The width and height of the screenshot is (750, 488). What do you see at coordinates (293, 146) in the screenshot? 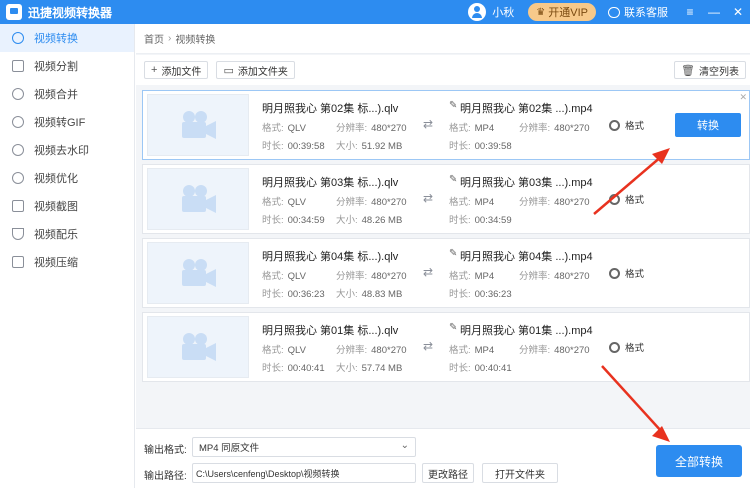
I see `source-duration: 时长: 00:39:58` at bounding box center [293, 146].